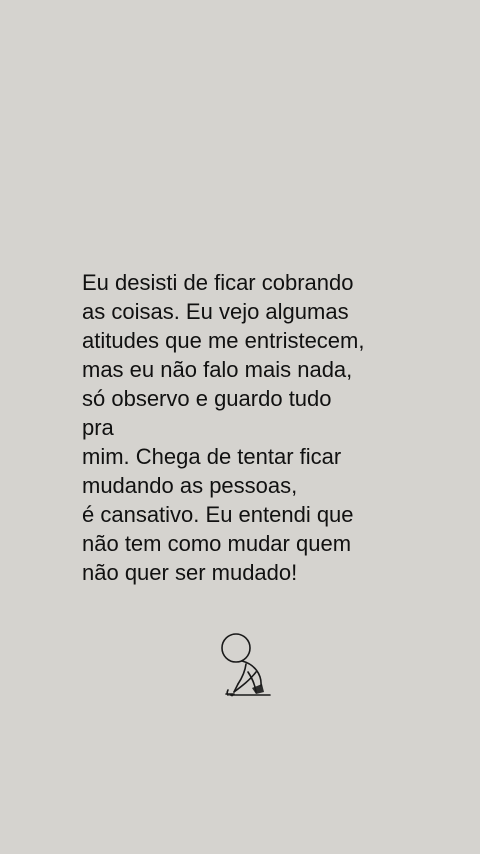 This screenshot has height=854, width=480. Describe the element at coordinates (207, 398) in the screenshot. I see `quote-line: só observo e guardo tudo` at that location.